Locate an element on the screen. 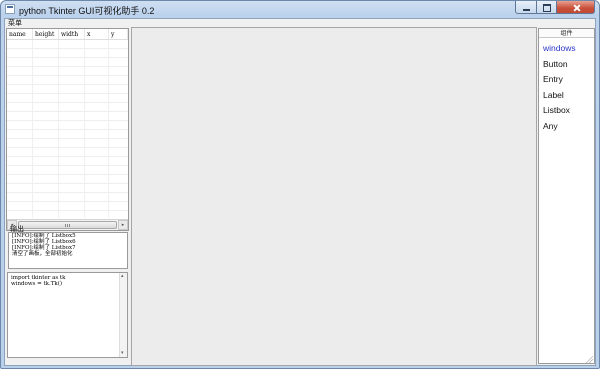 The image size is (600, 369). component-item-button: Button is located at coordinates (566, 65).